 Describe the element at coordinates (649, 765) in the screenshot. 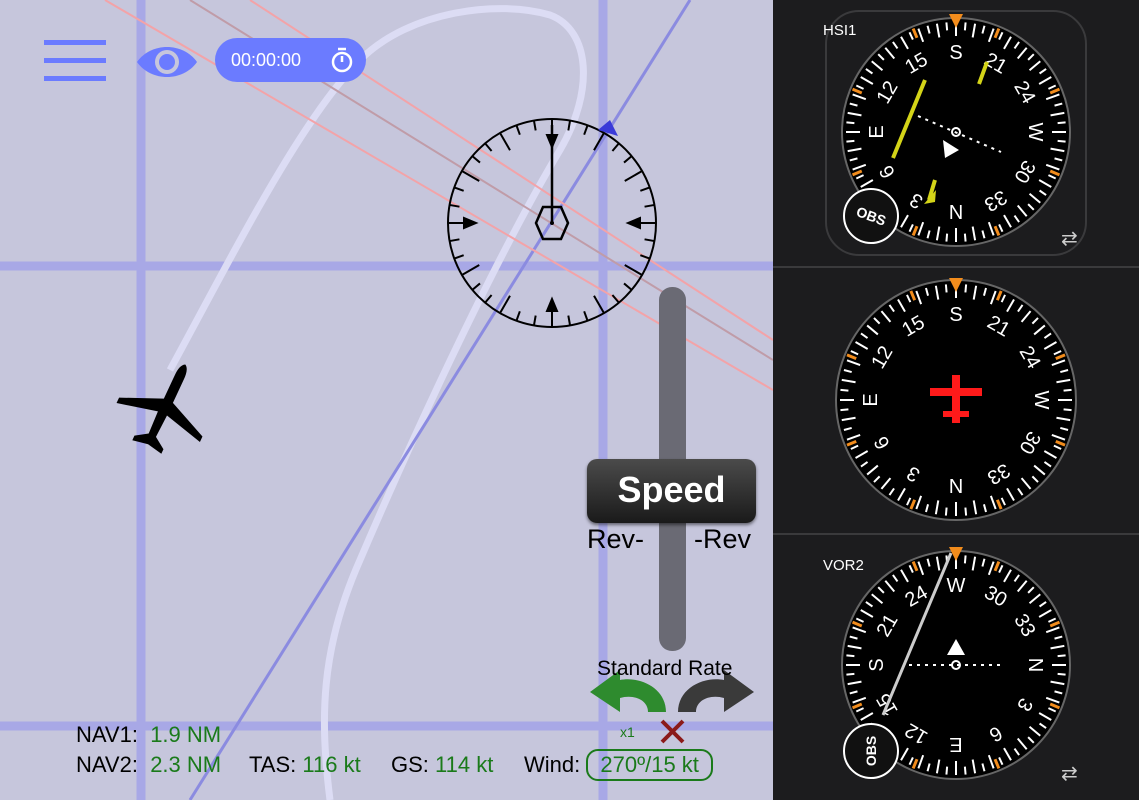

I see `wind-value: 270º/15 kt` at that location.